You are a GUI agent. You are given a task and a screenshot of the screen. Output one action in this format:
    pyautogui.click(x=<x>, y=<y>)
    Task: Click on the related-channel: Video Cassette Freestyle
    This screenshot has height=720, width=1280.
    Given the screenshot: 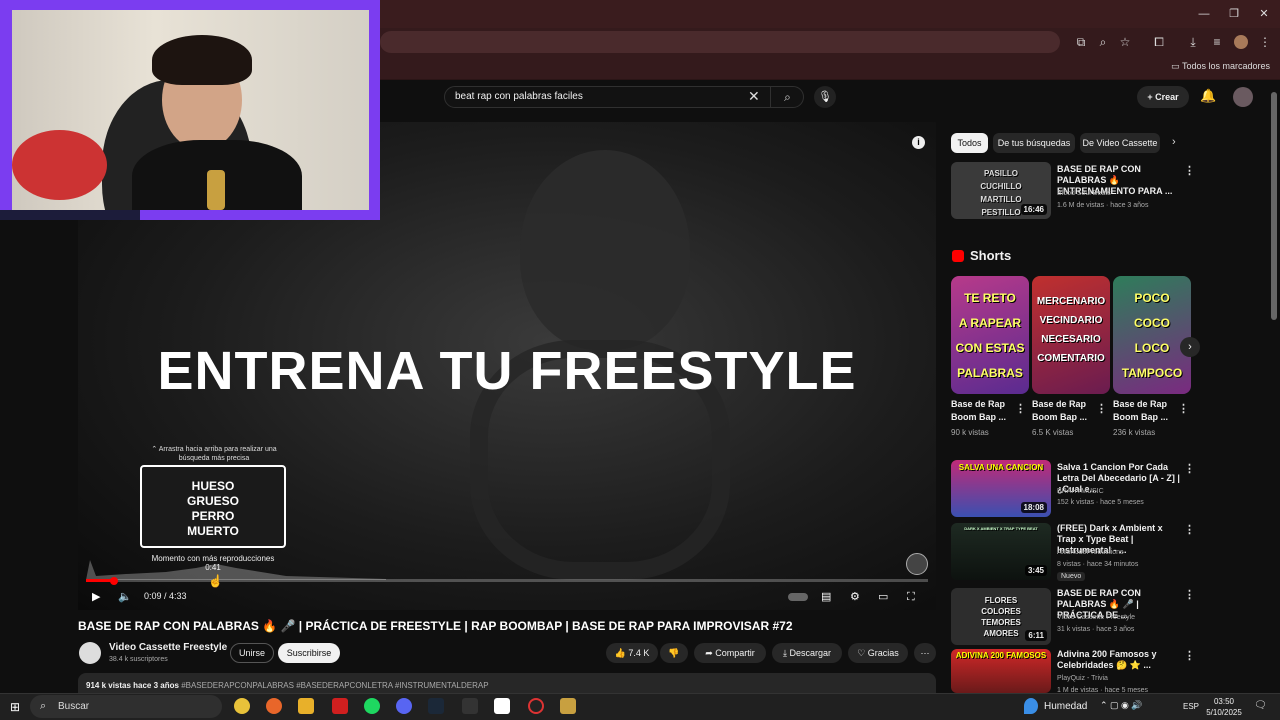 What is the action you would take?
    pyautogui.click(x=1120, y=618)
    